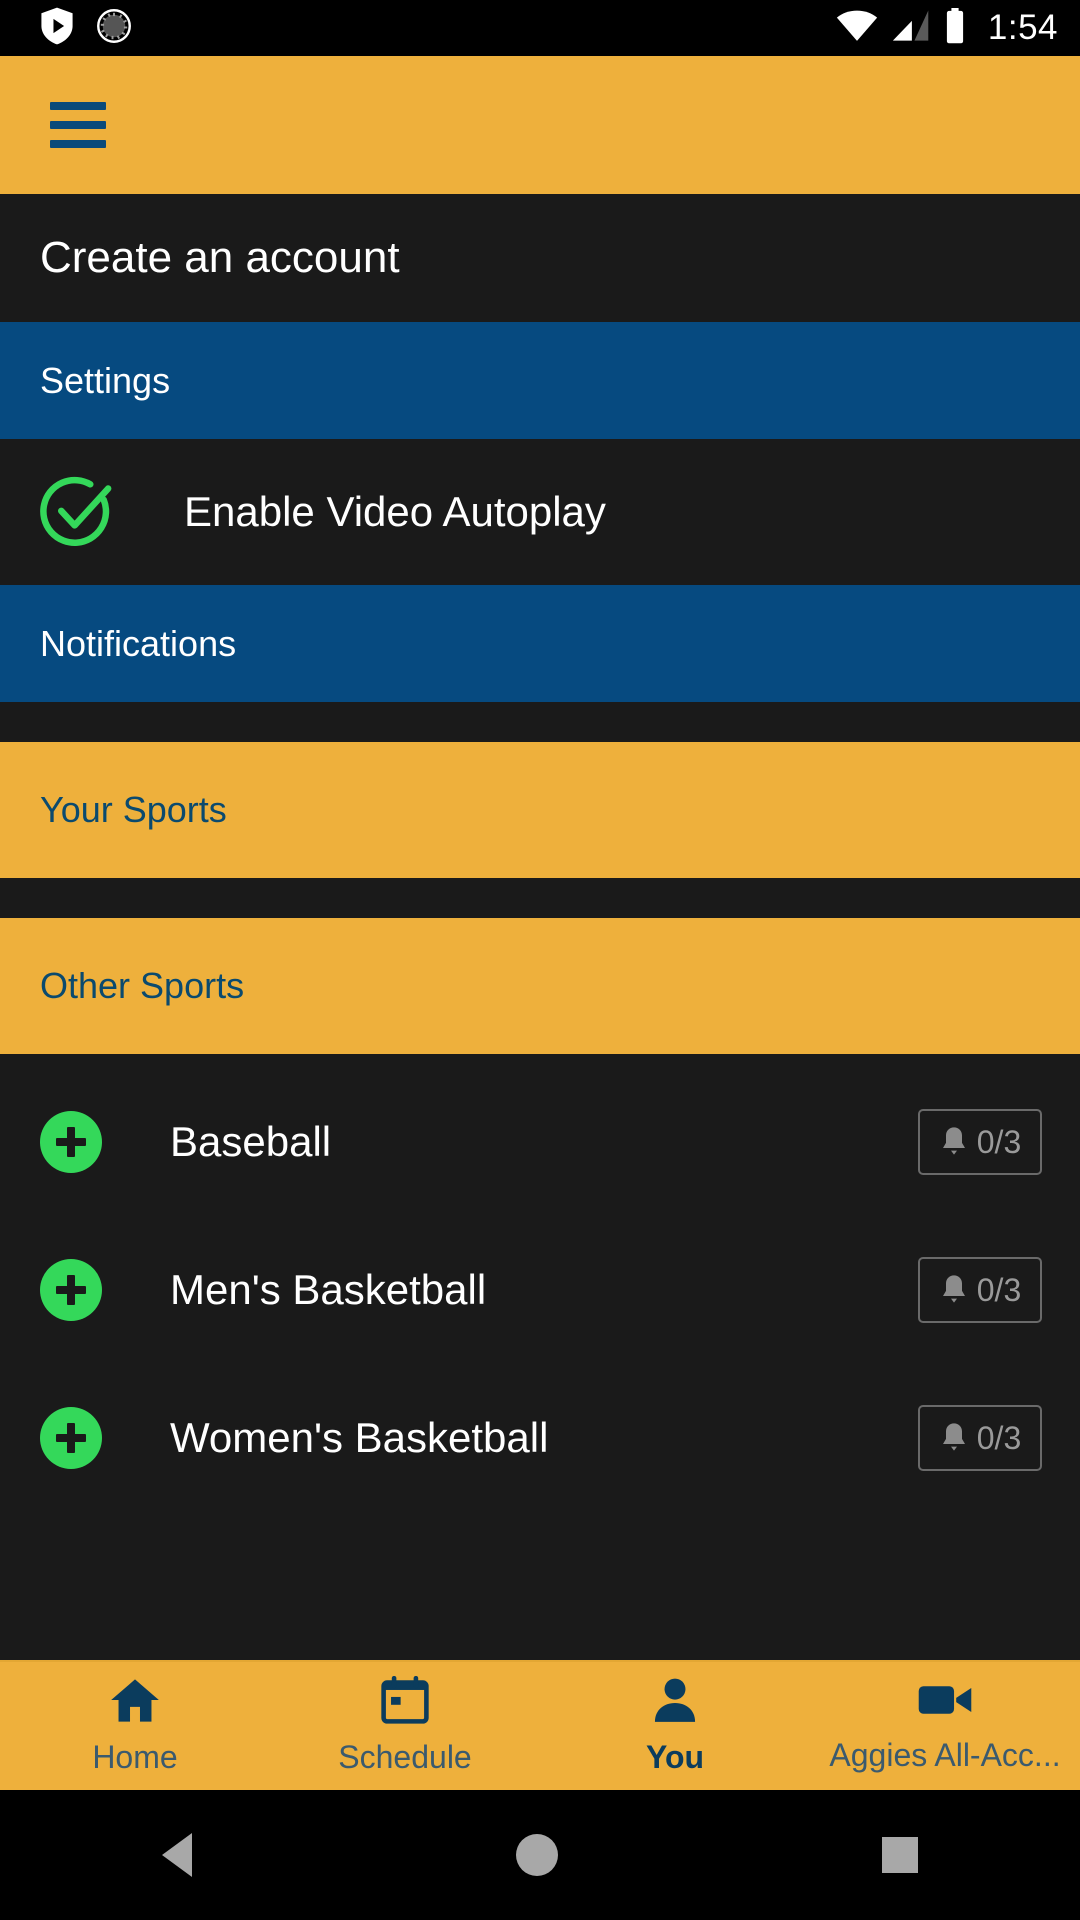 The width and height of the screenshot is (1080, 1920). I want to click on notifications-section-header: Notifications, so click(540, 643).